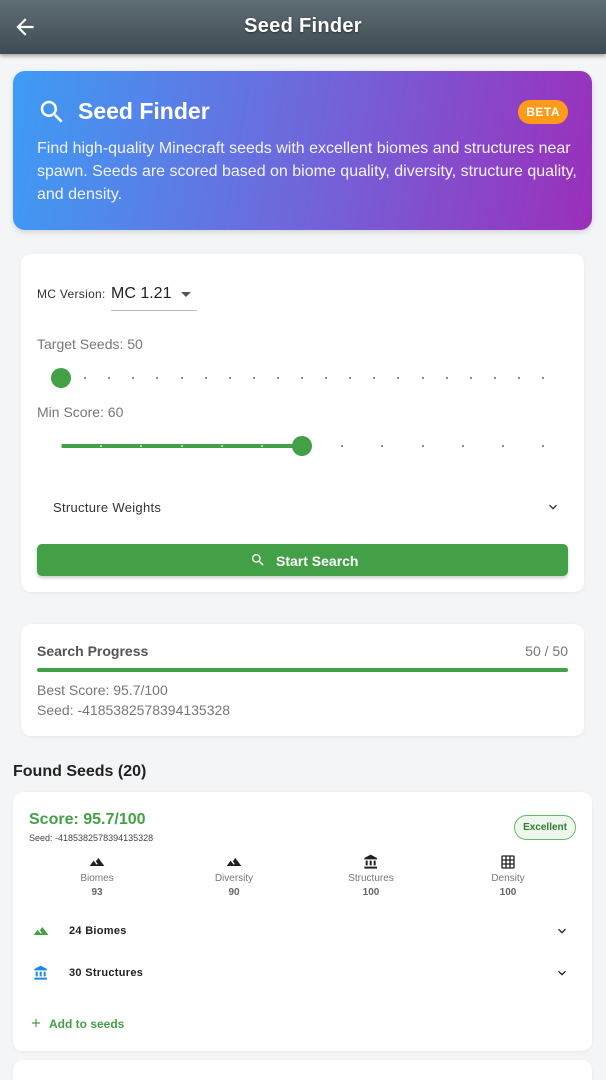  I want to click on plus-icon, so click(36, 1023).